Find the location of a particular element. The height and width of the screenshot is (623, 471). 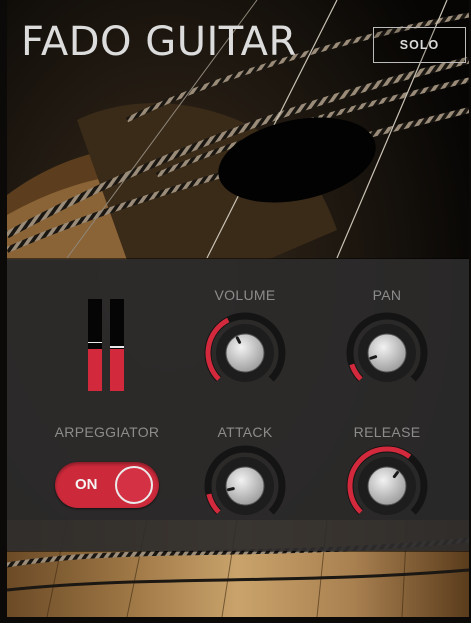

meter-fill-right is located at coordinates (117, 369).